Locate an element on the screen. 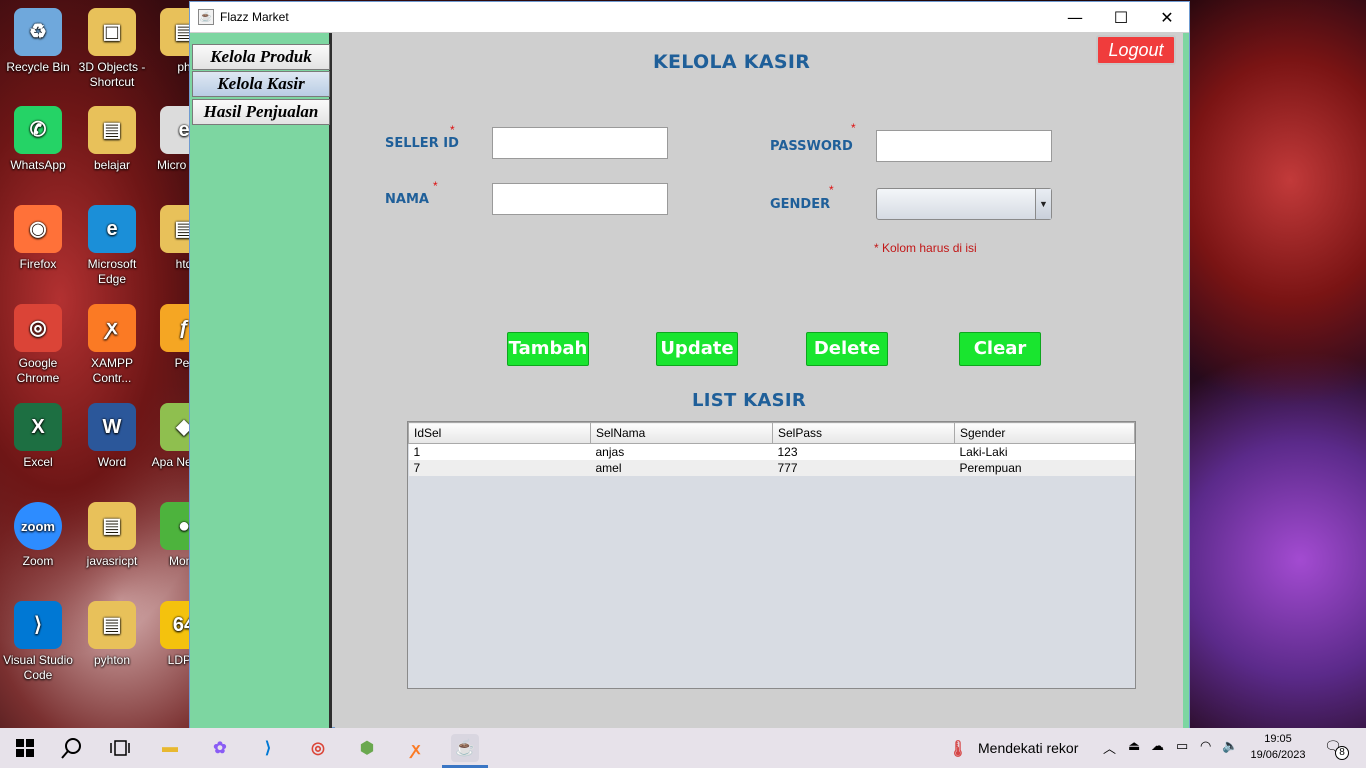 The image size is (1366, 768). seller-id-label: SELLER ID is located at coordinates (422, 143).